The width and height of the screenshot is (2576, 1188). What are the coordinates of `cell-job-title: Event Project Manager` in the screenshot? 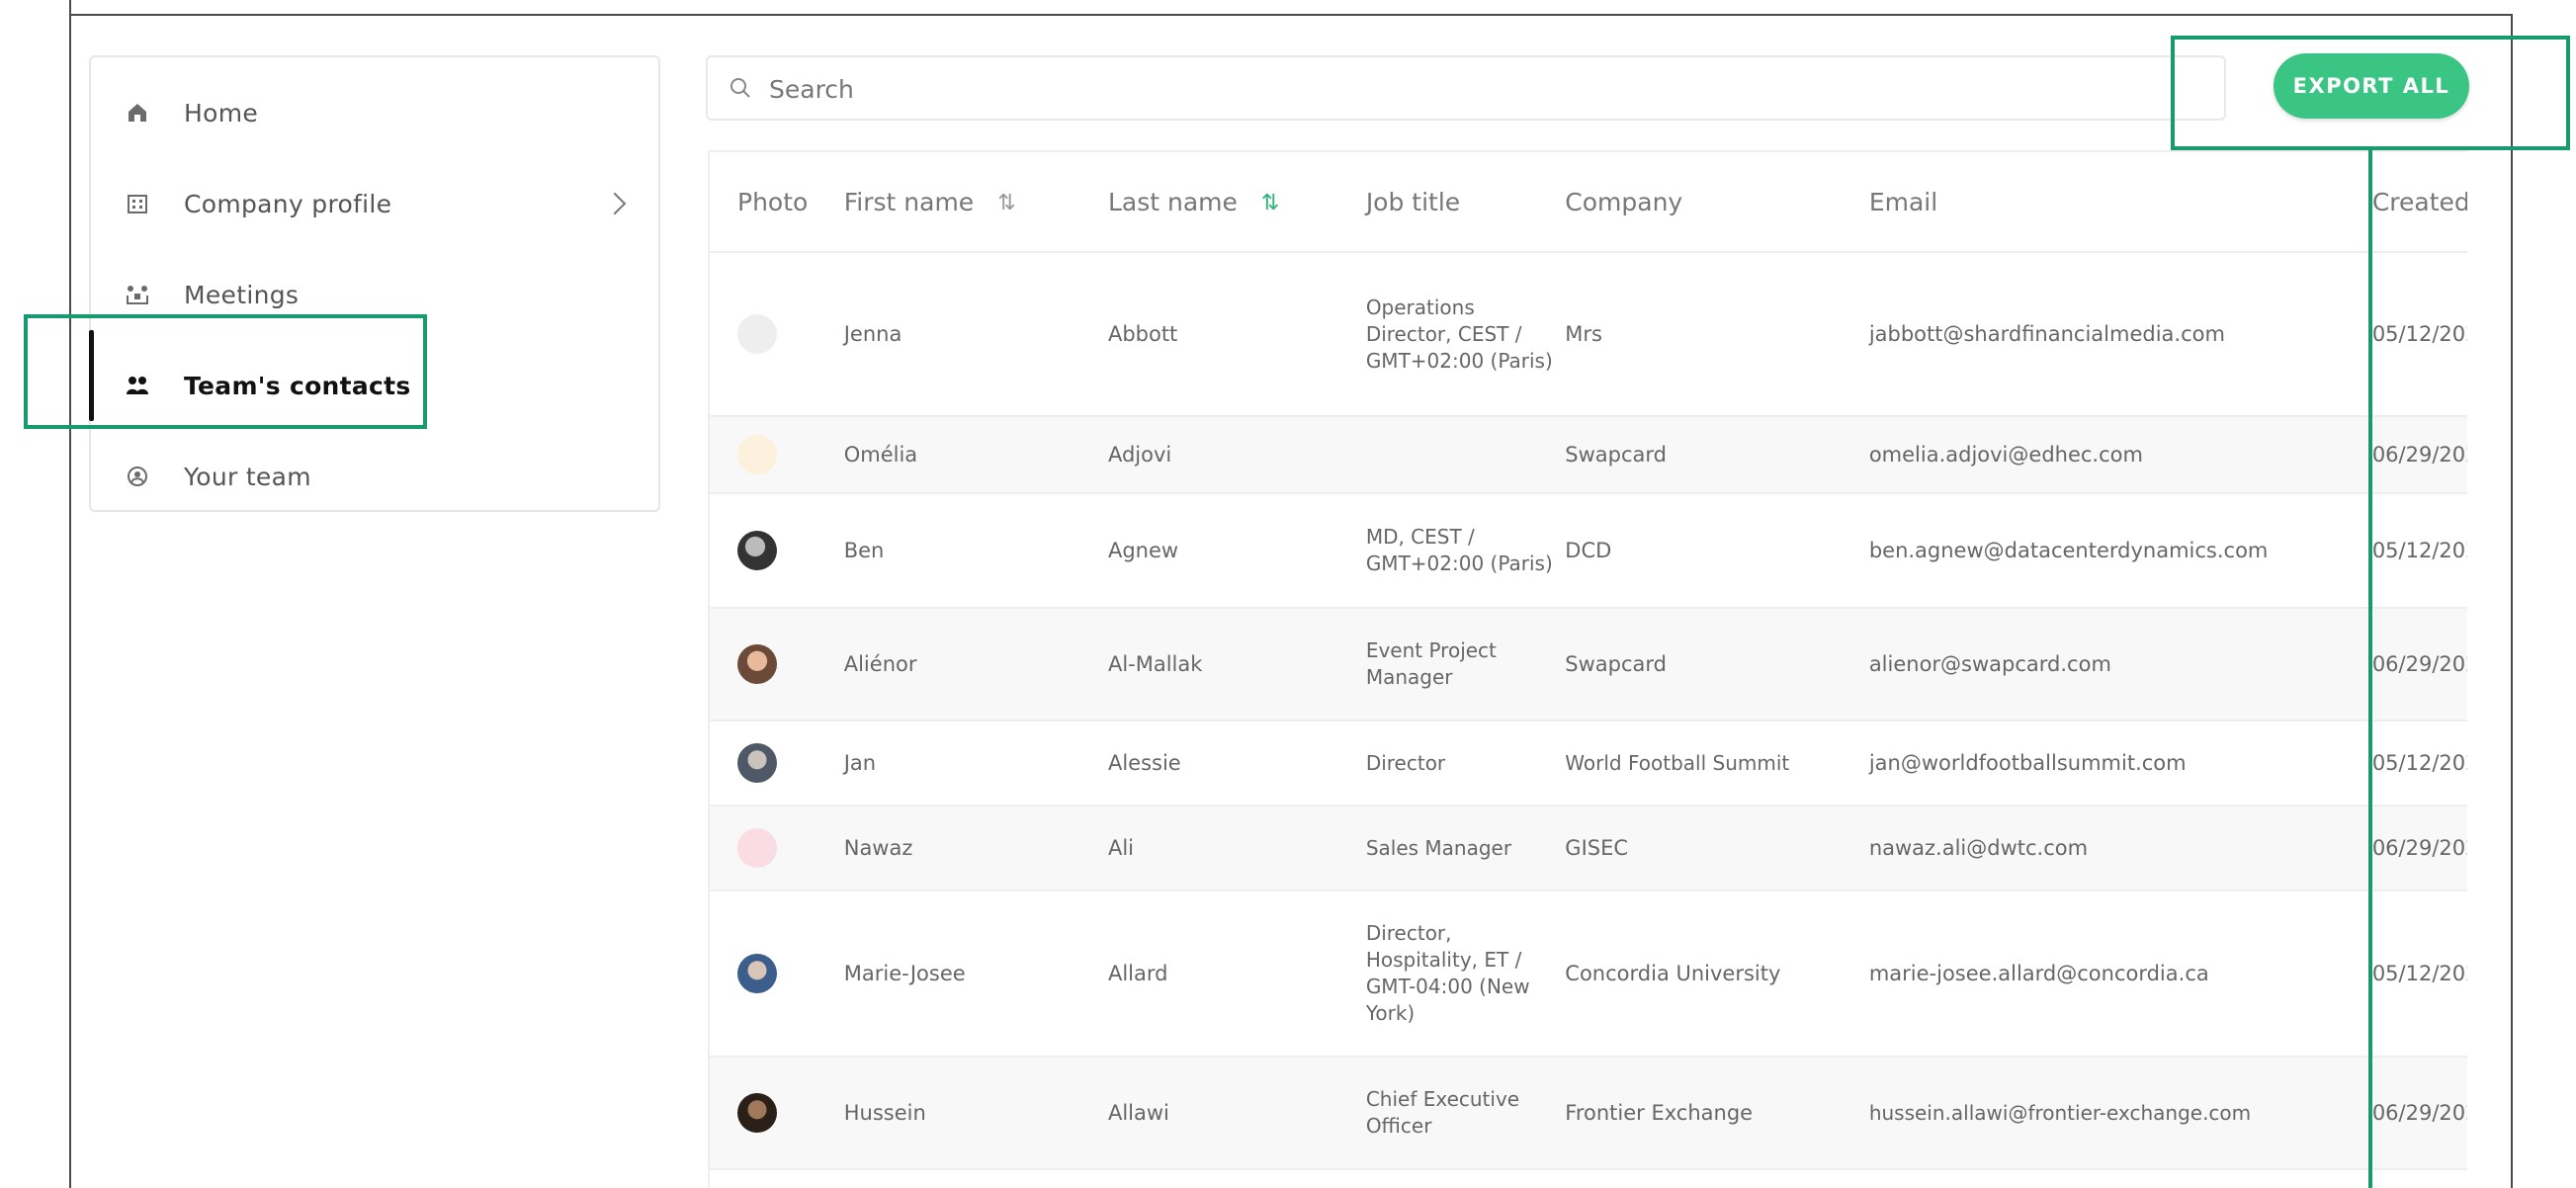 It's located at (1465, 664).